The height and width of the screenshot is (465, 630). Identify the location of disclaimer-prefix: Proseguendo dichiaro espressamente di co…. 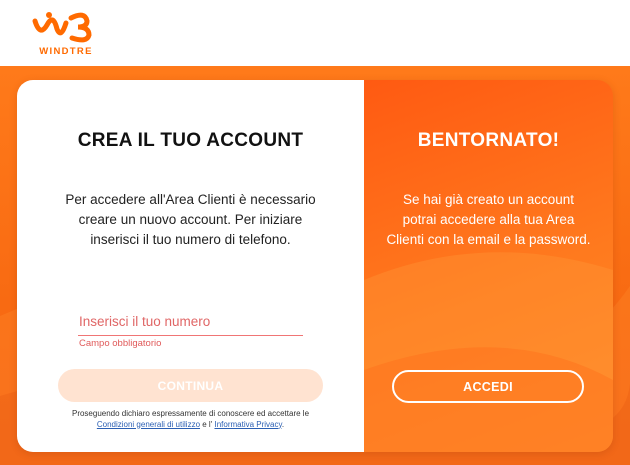
(190, 413).